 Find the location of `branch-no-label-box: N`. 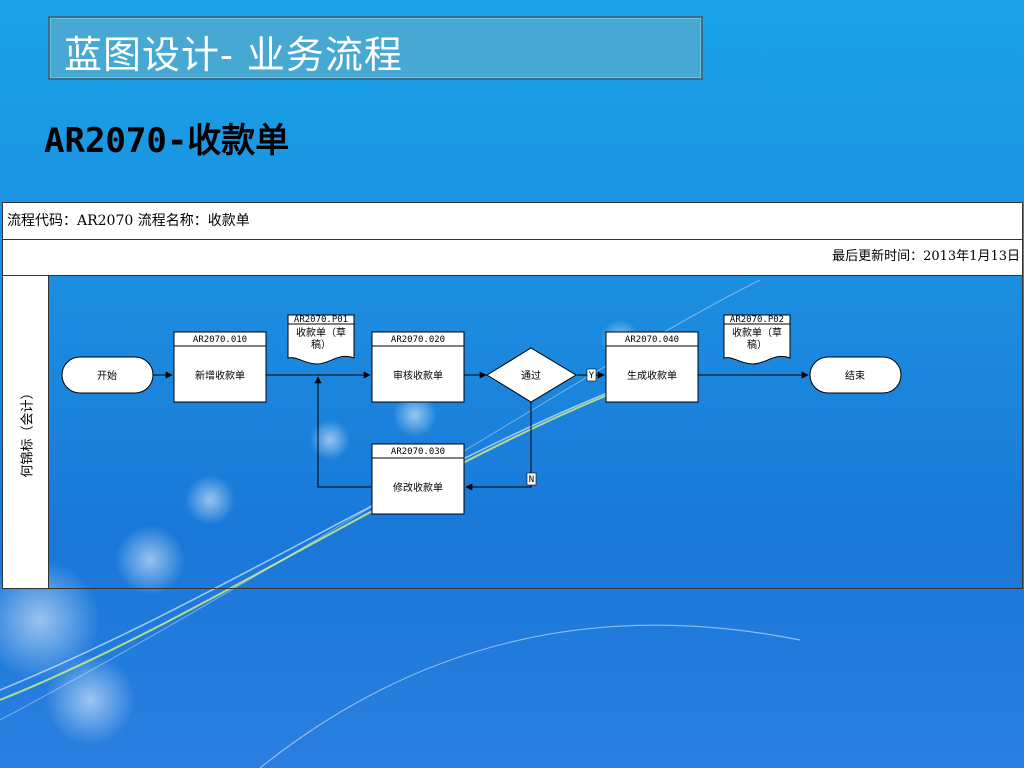

branch-no-label-box: N is located at coordinates (531, 479).